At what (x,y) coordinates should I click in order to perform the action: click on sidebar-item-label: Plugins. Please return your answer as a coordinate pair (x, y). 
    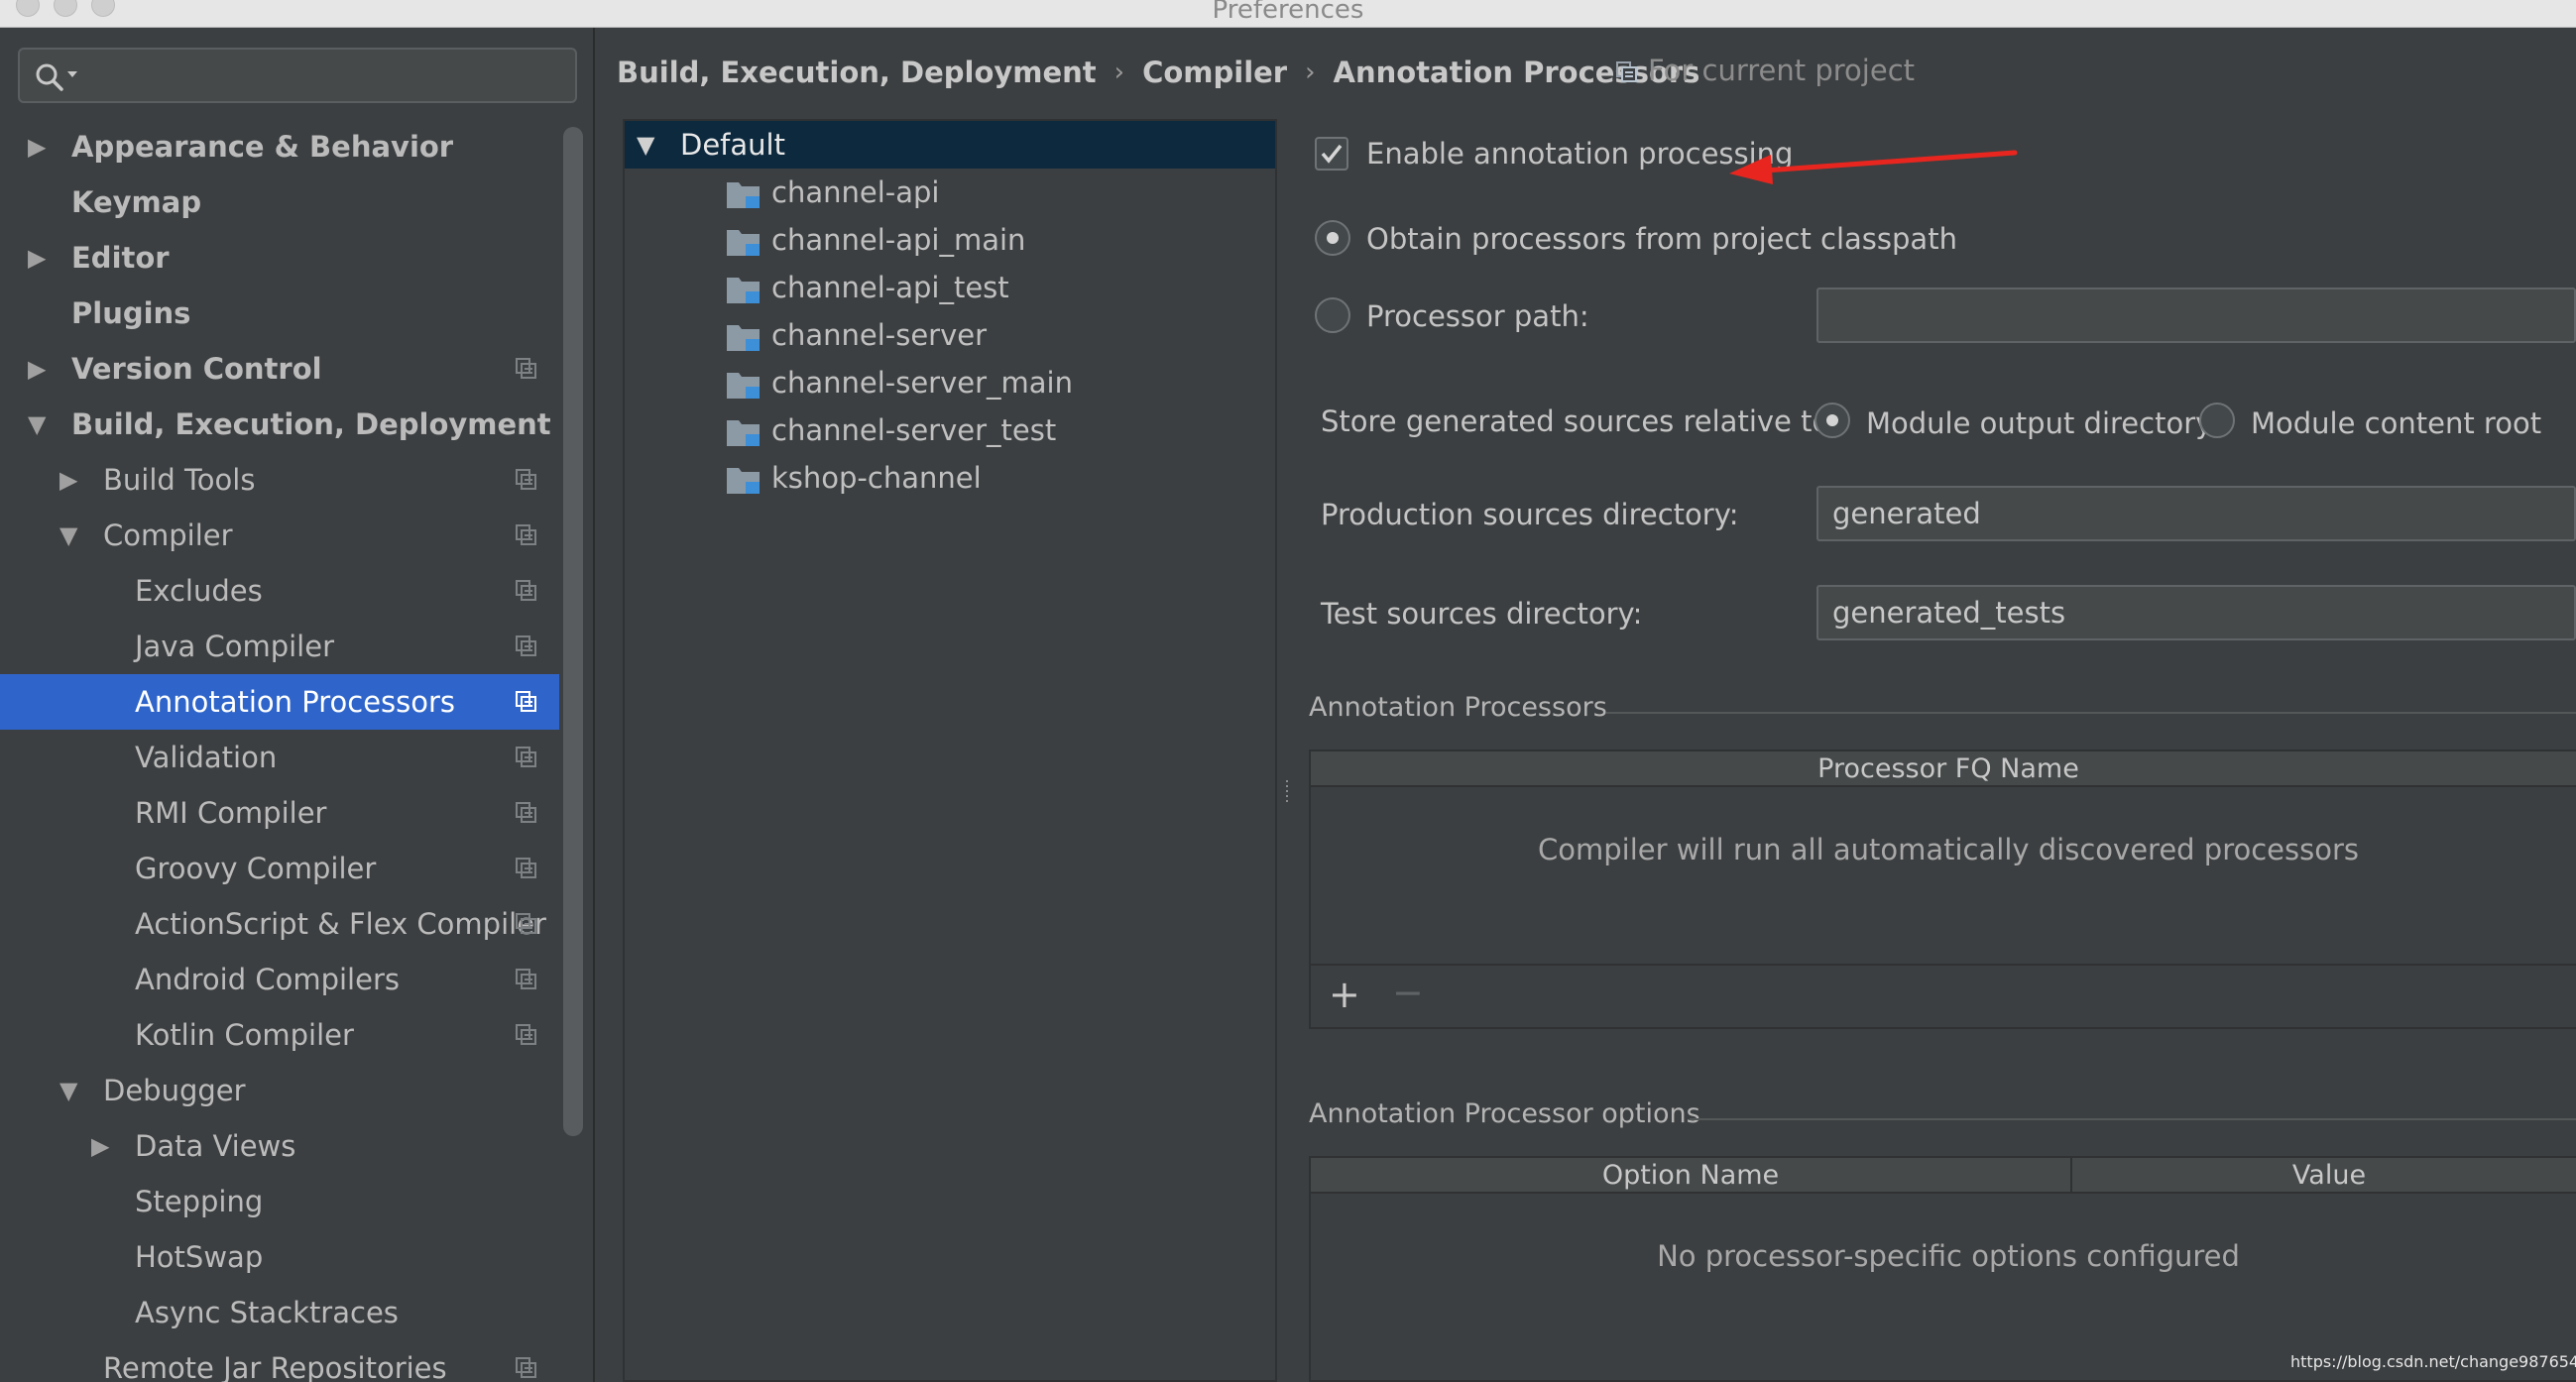
    Looking at the image, I should click on (131, 313).